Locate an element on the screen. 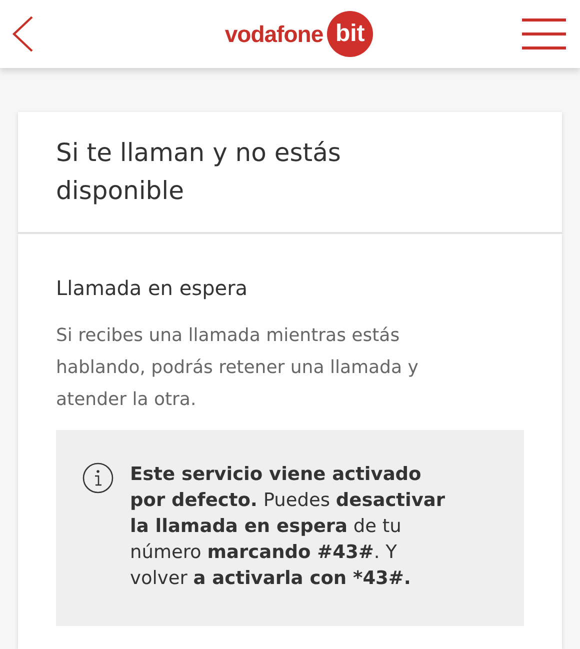 The image size is (580, 649). logo-text: vodafone is located at coordinates (274, 34).